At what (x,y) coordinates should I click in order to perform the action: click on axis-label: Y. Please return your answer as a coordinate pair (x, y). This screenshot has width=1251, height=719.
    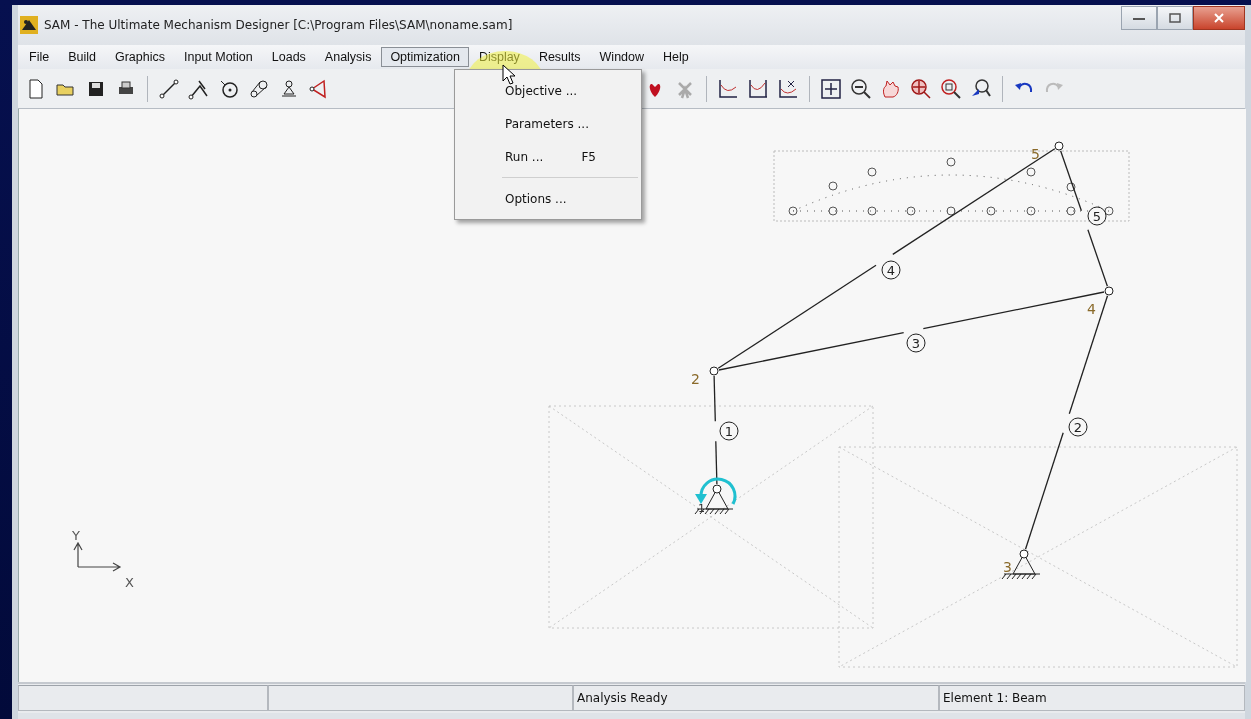
    Looking at the image, I should click on (76, 535).